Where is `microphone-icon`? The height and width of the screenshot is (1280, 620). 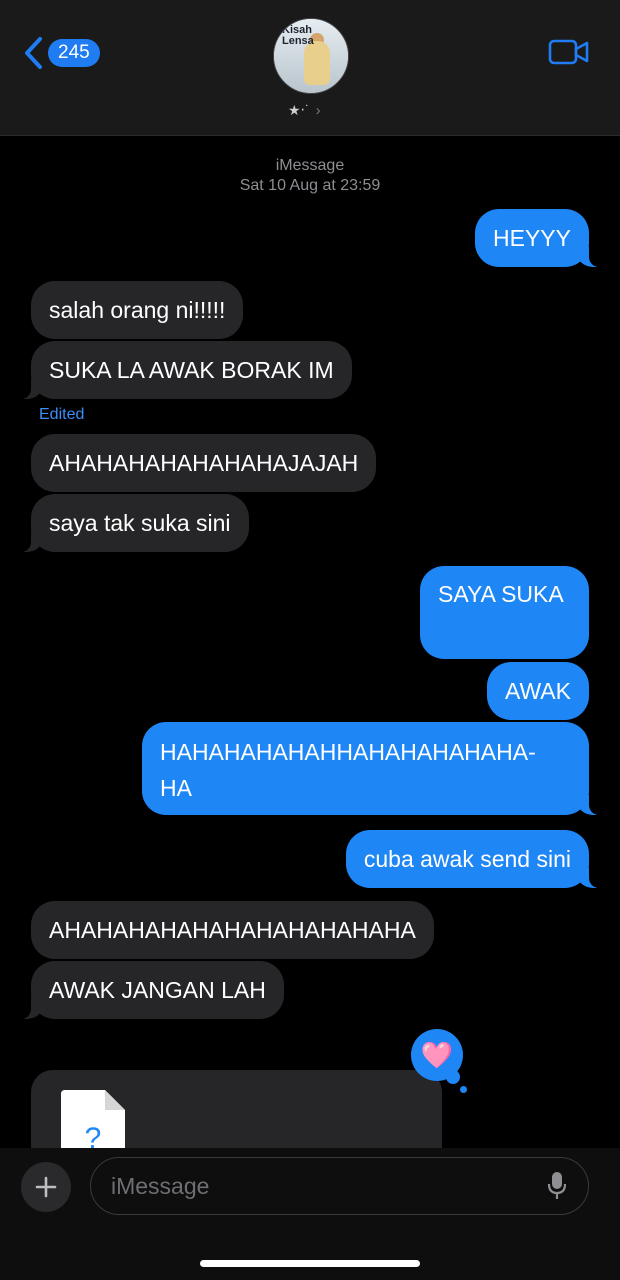
microphone-icon is located at coordinates (557, 1185).